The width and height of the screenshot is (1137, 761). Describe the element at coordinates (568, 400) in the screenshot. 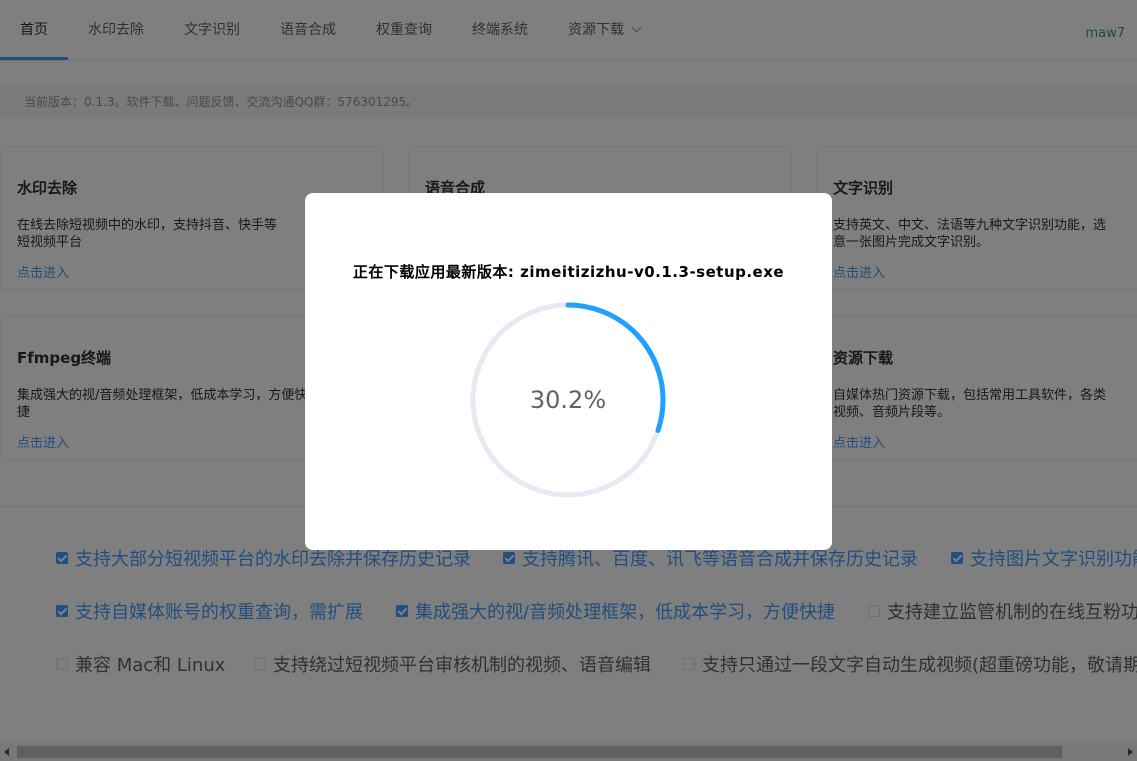

I see `progress-percent: 30.2%` at that location.